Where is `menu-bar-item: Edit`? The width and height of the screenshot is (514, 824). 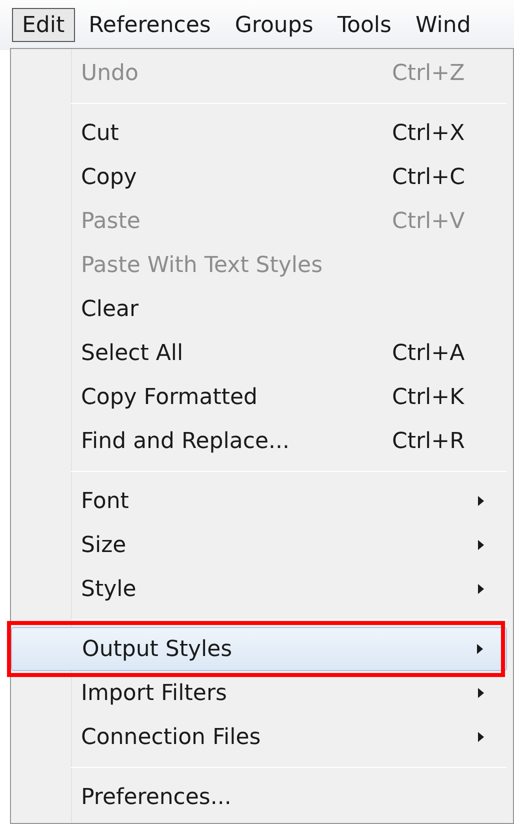 menu-bar-item: Edit is located at coordinates (43, 25).